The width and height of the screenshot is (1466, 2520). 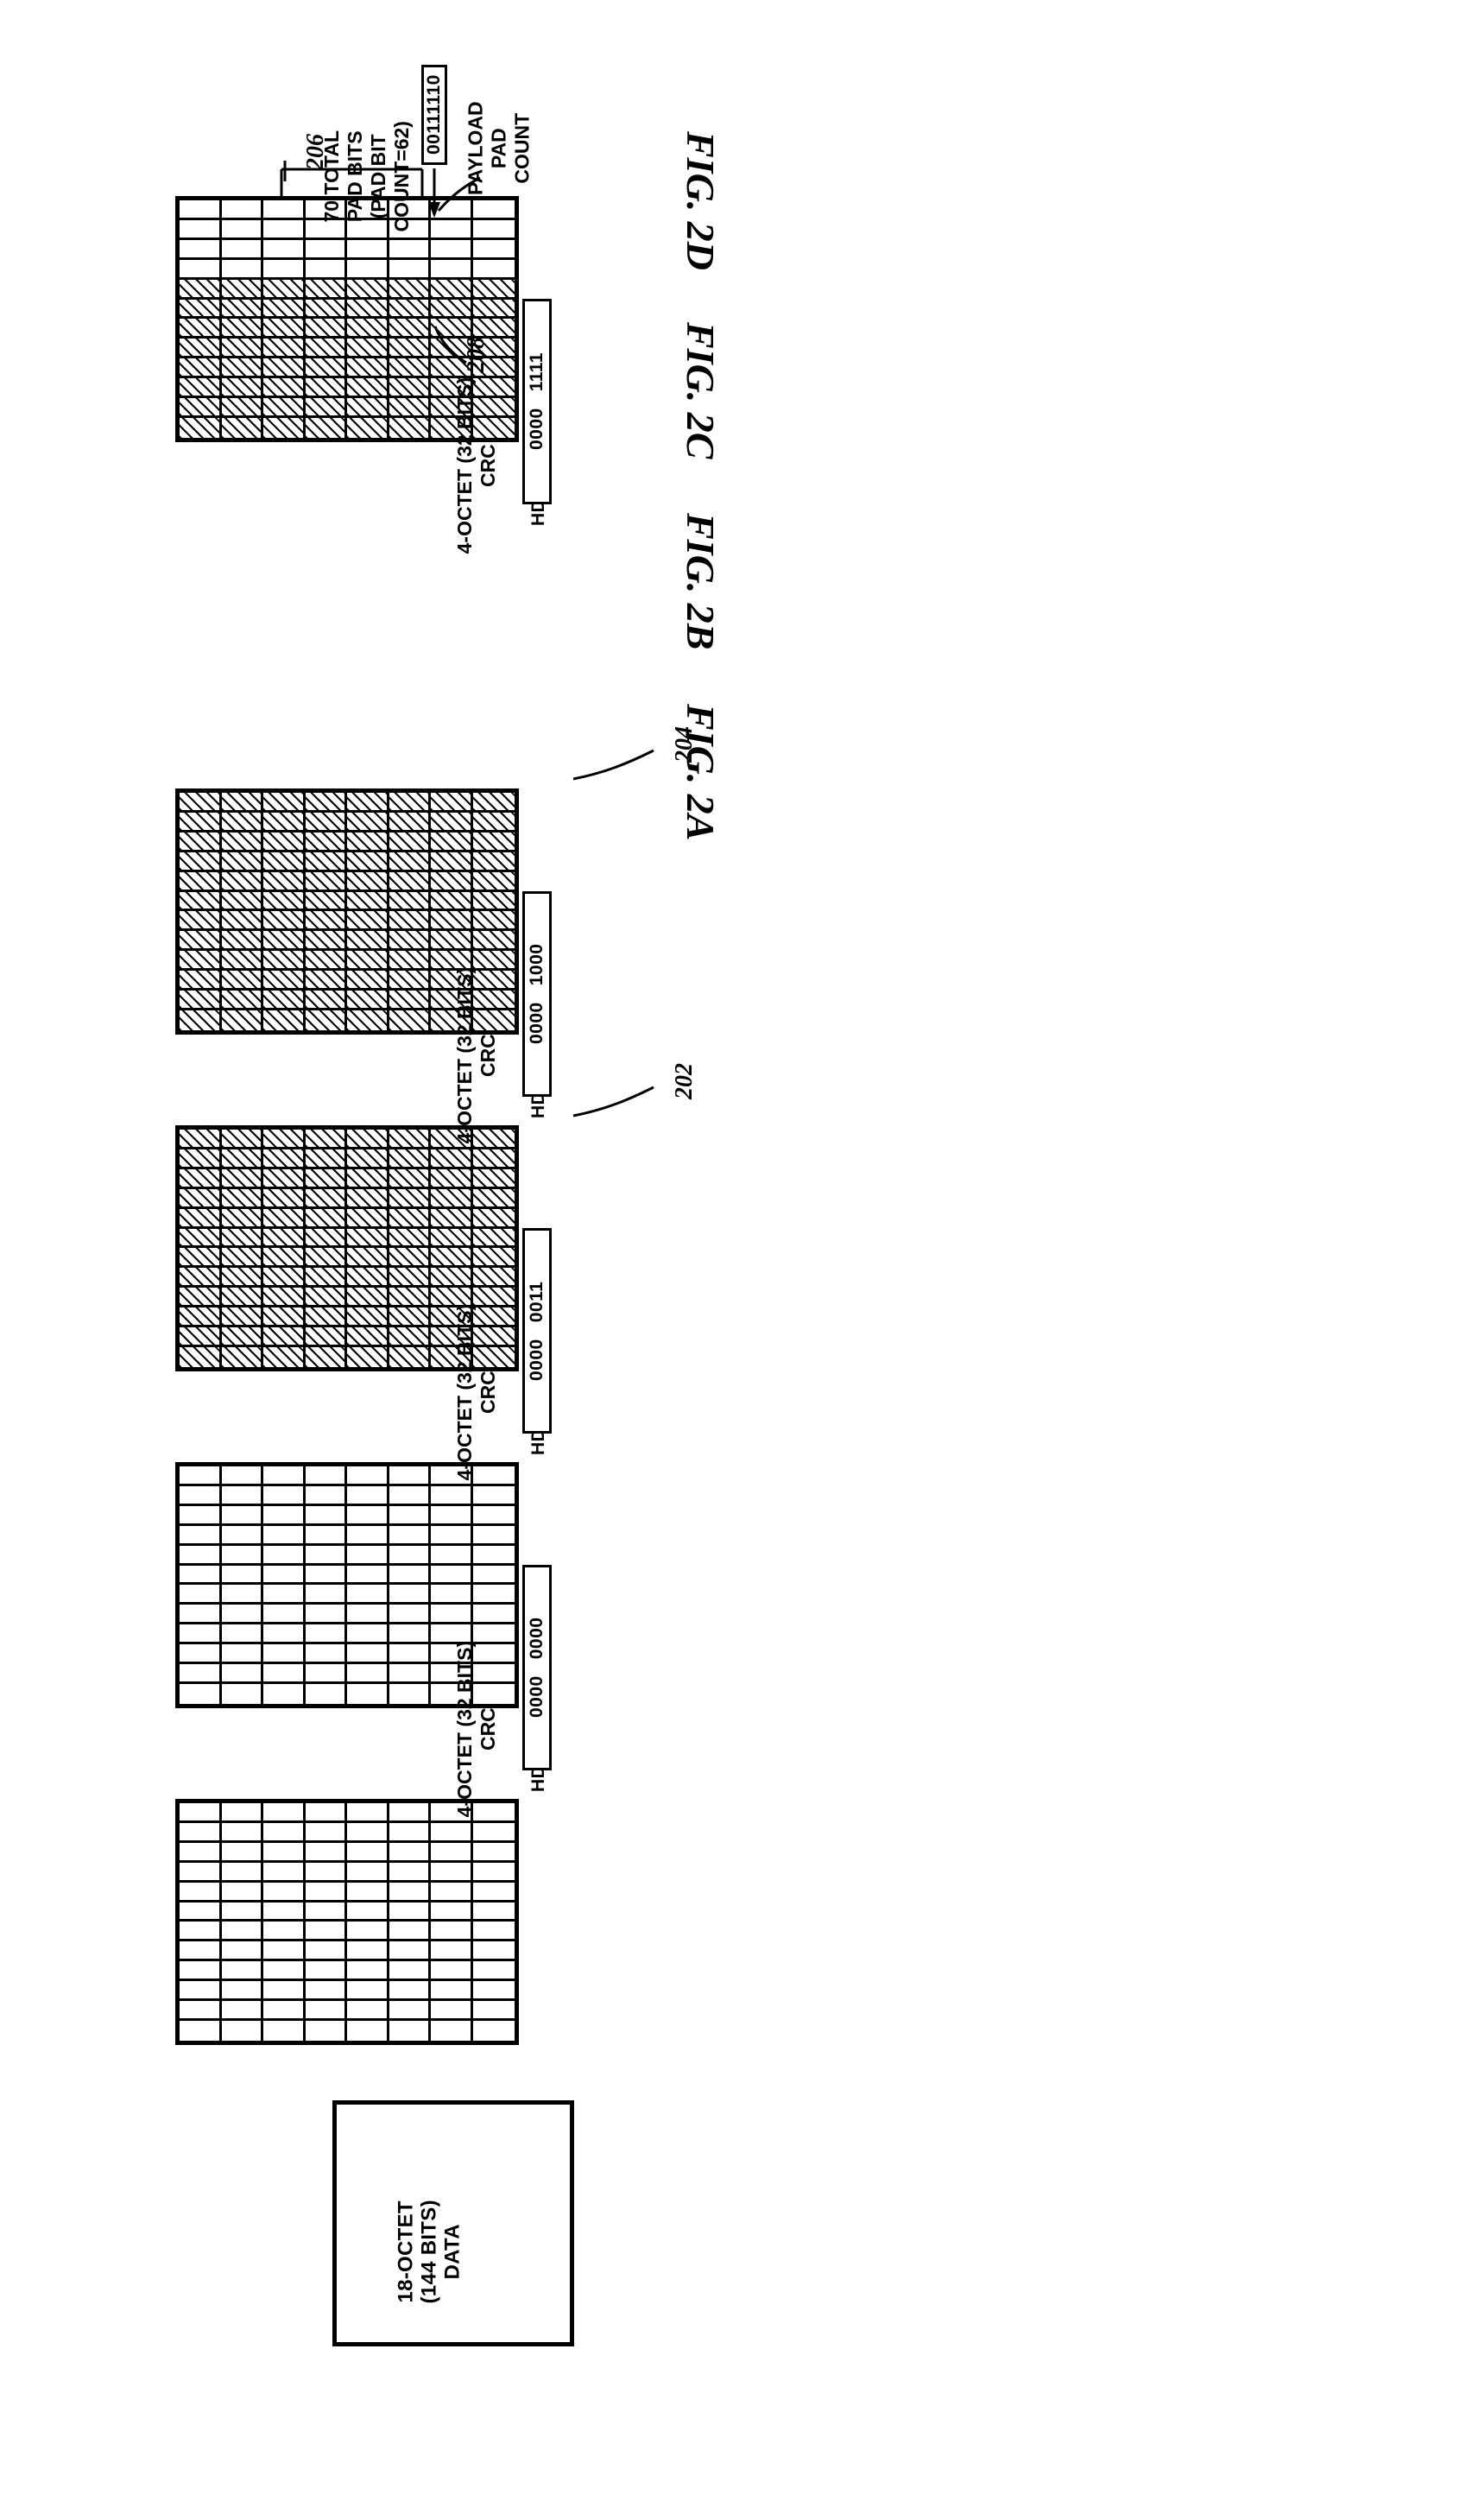 I want to click on panel-2d-crc-label: 4-OCTET (32 BITS) CRC, so click(x=476, y=466).